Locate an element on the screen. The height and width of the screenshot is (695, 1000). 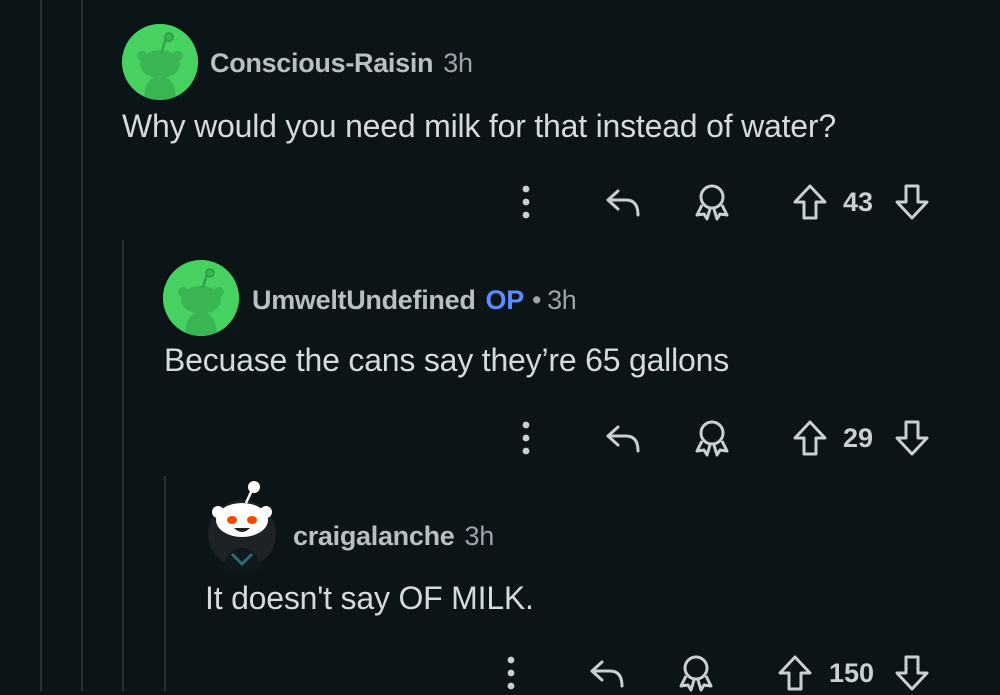
vote-score: 29 is located at coordinates (858, 438).